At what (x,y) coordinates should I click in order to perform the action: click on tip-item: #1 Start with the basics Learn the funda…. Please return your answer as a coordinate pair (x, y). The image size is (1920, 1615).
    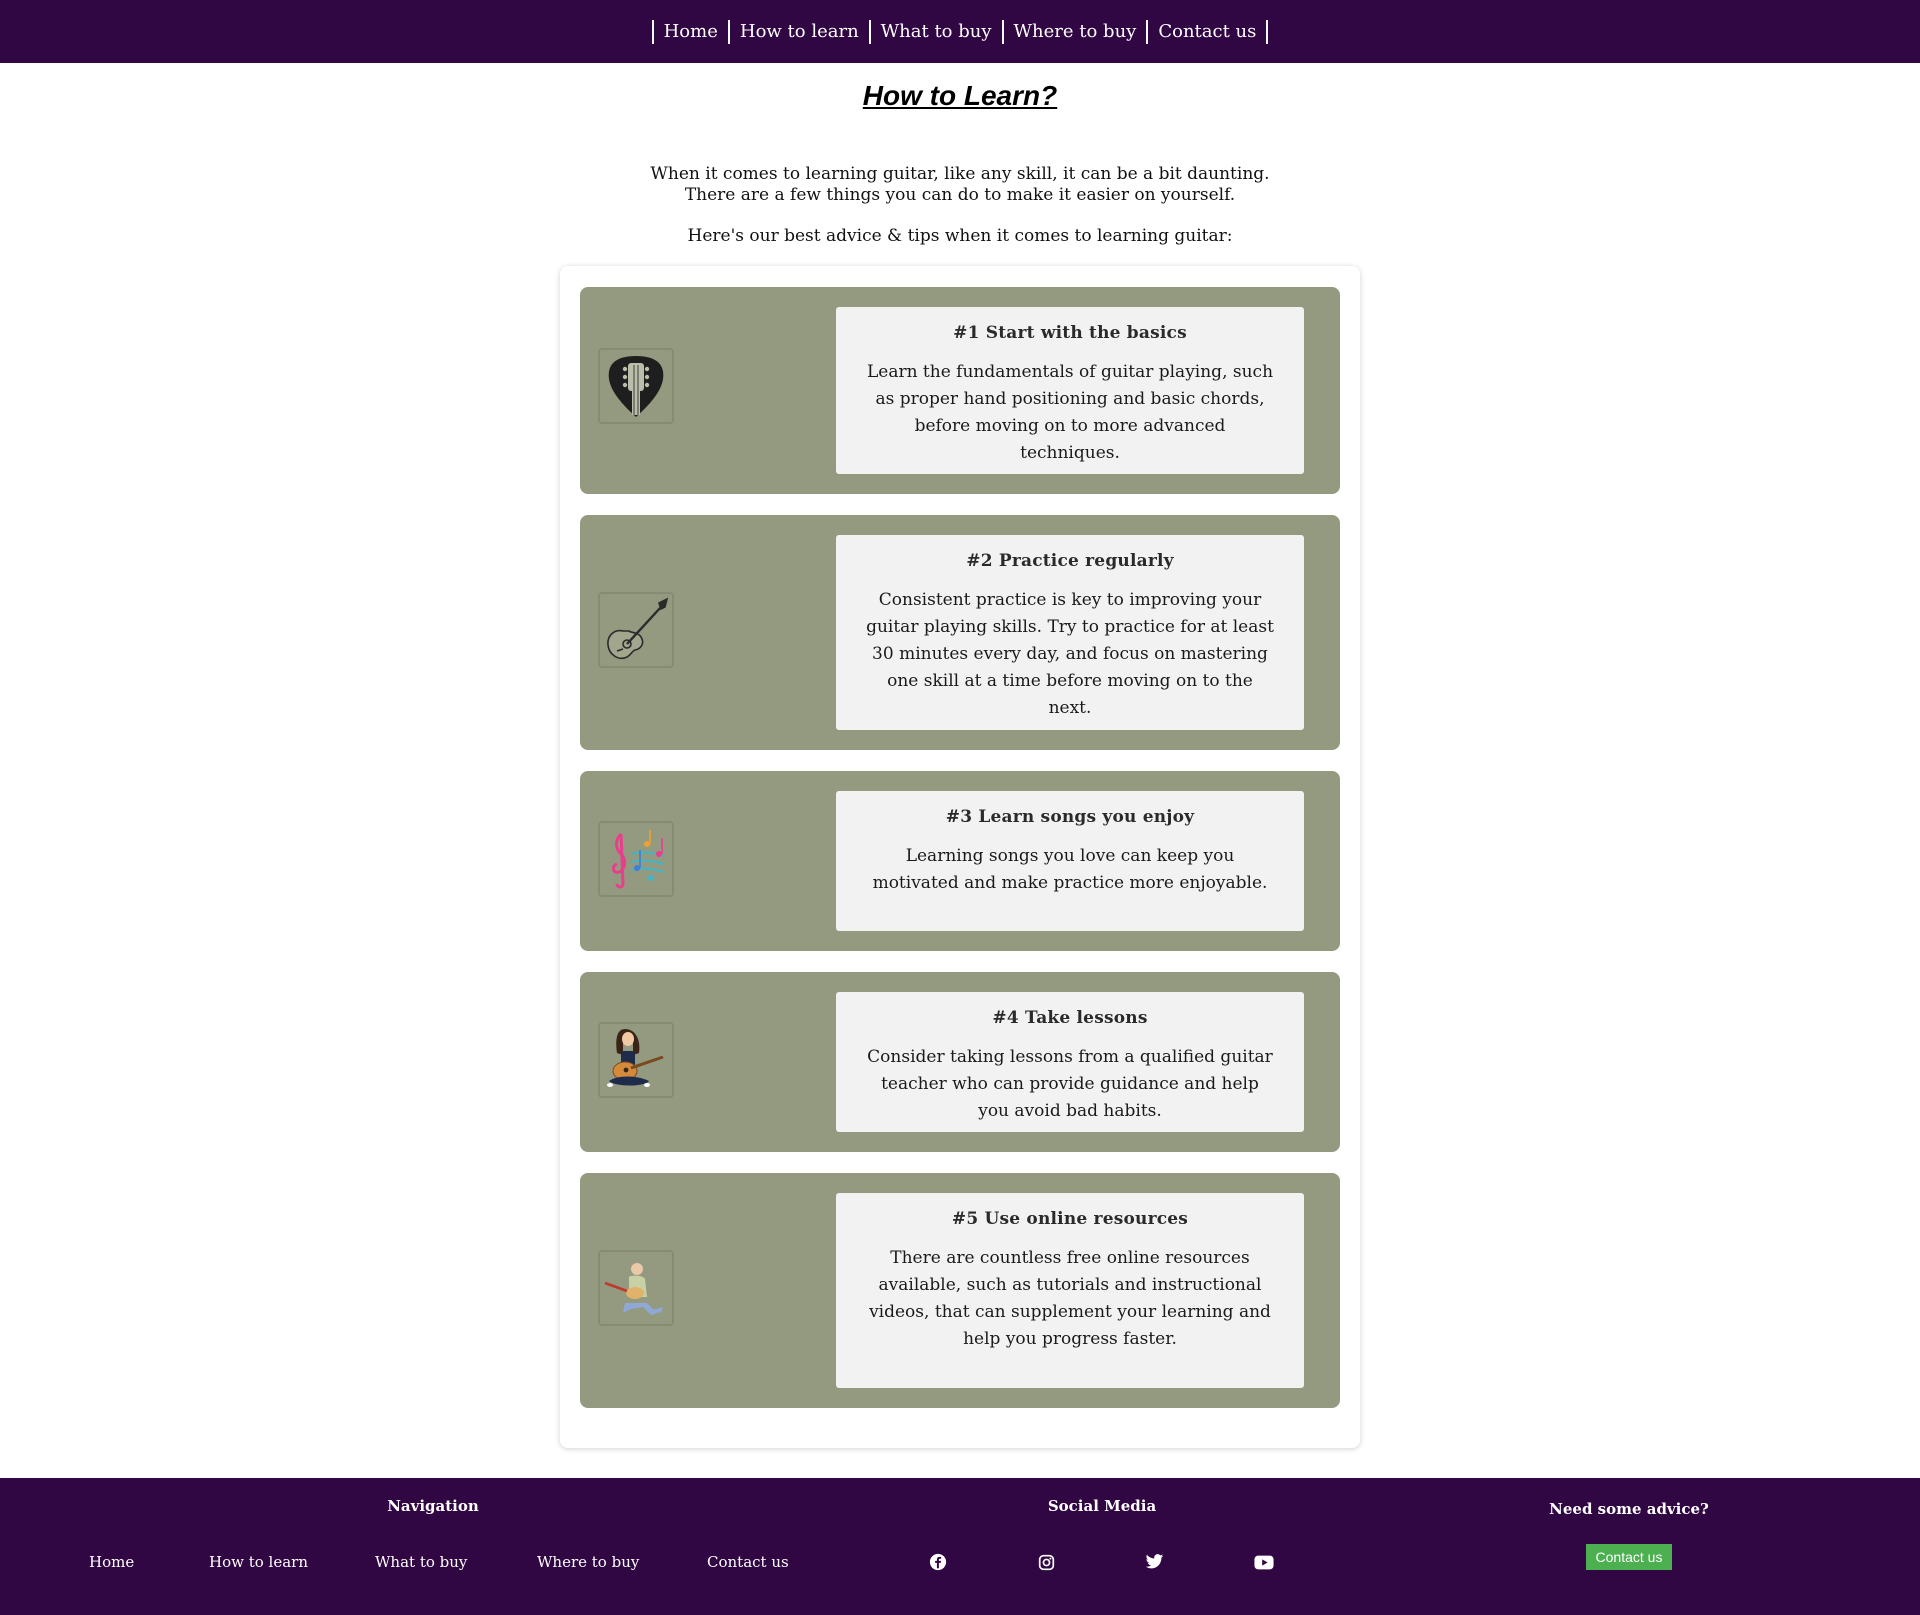
    Looking at the image, I should click on (960, 390).